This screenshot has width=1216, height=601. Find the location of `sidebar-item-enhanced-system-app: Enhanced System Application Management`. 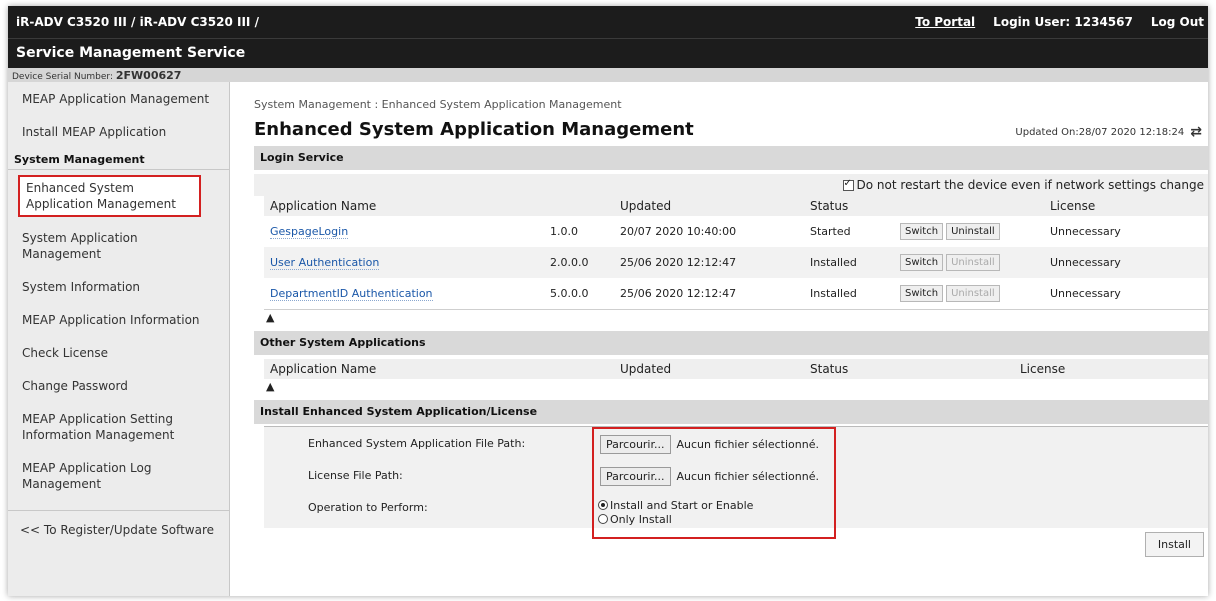

sidebar-item-enhanced-system-app: Enhanced System Application Management is located at coordinates (109, 196).